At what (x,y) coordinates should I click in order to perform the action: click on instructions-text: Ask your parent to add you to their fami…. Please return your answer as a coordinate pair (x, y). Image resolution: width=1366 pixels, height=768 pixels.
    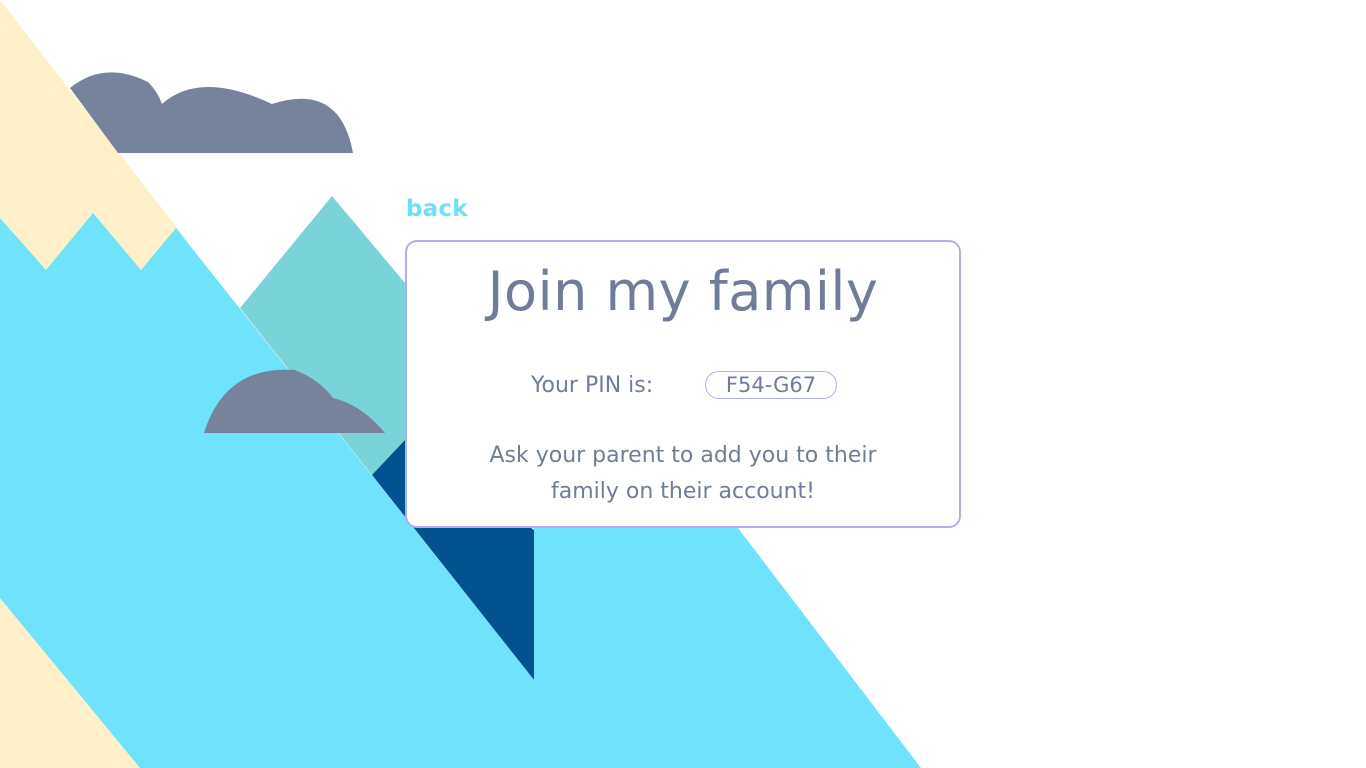
    Looking at the image, I should click on (683, 473).